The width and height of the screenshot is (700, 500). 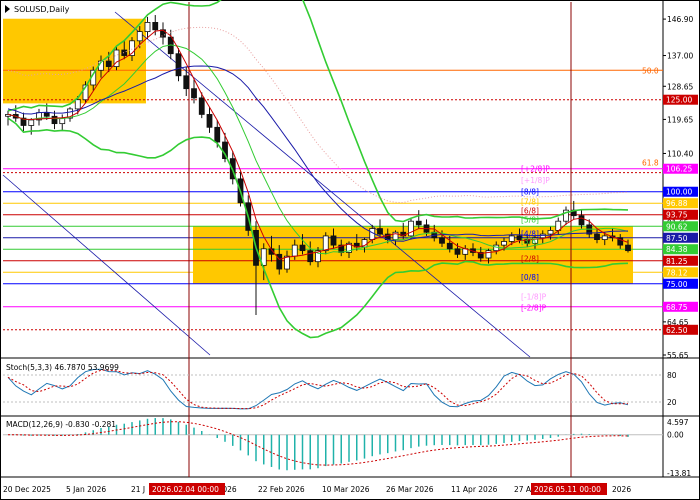 What do you see at coordinates (530, 201) in the screenshot?
I see `murray-label: [7/8]` at bounding box center [530, 201].